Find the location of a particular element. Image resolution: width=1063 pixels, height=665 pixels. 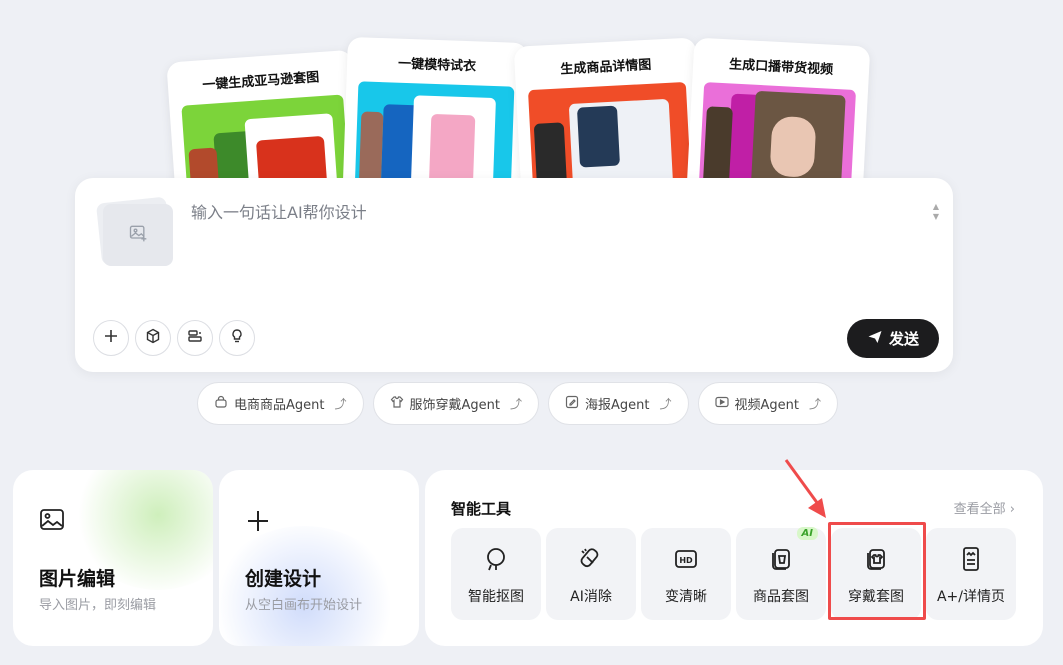

agent-chip-label: 服饰穿戴Agent is located at coordinates (454, 405).